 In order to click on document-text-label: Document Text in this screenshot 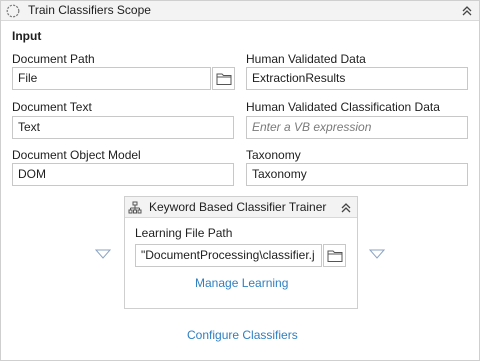, I will do `click(52, 107)`.